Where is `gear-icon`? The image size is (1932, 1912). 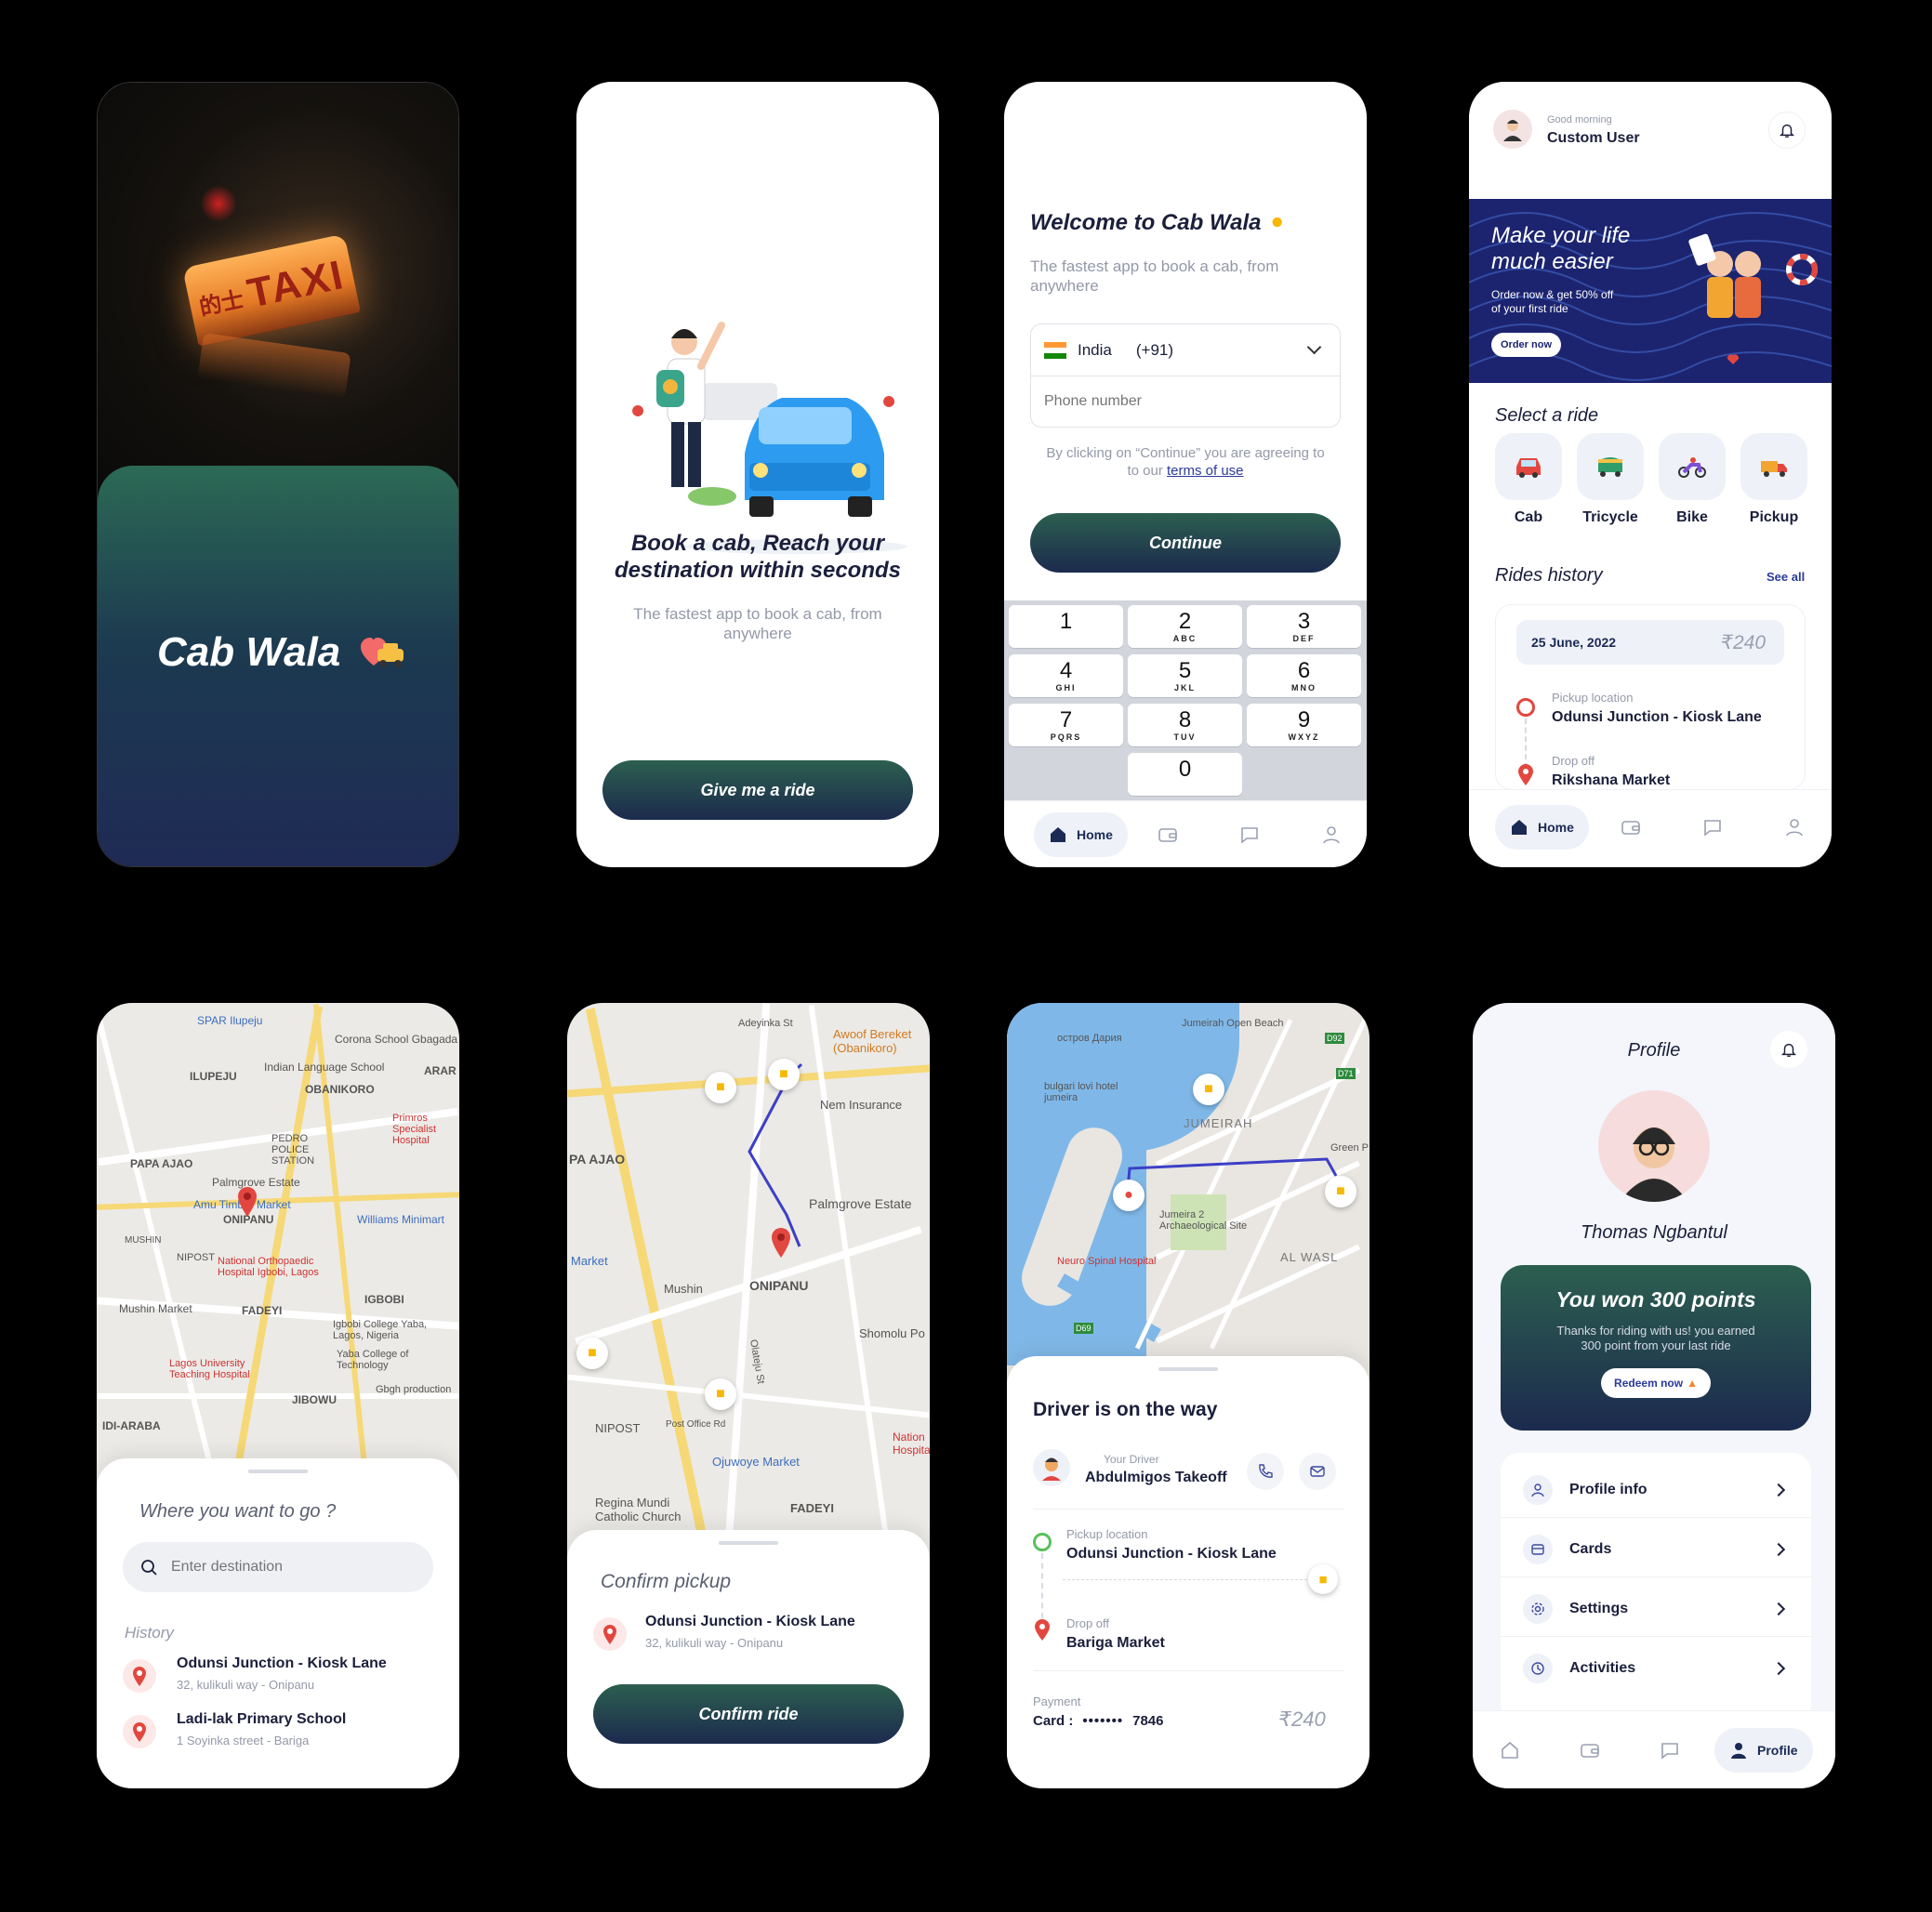 gear-icon is located at coordinates (1538, 1608).